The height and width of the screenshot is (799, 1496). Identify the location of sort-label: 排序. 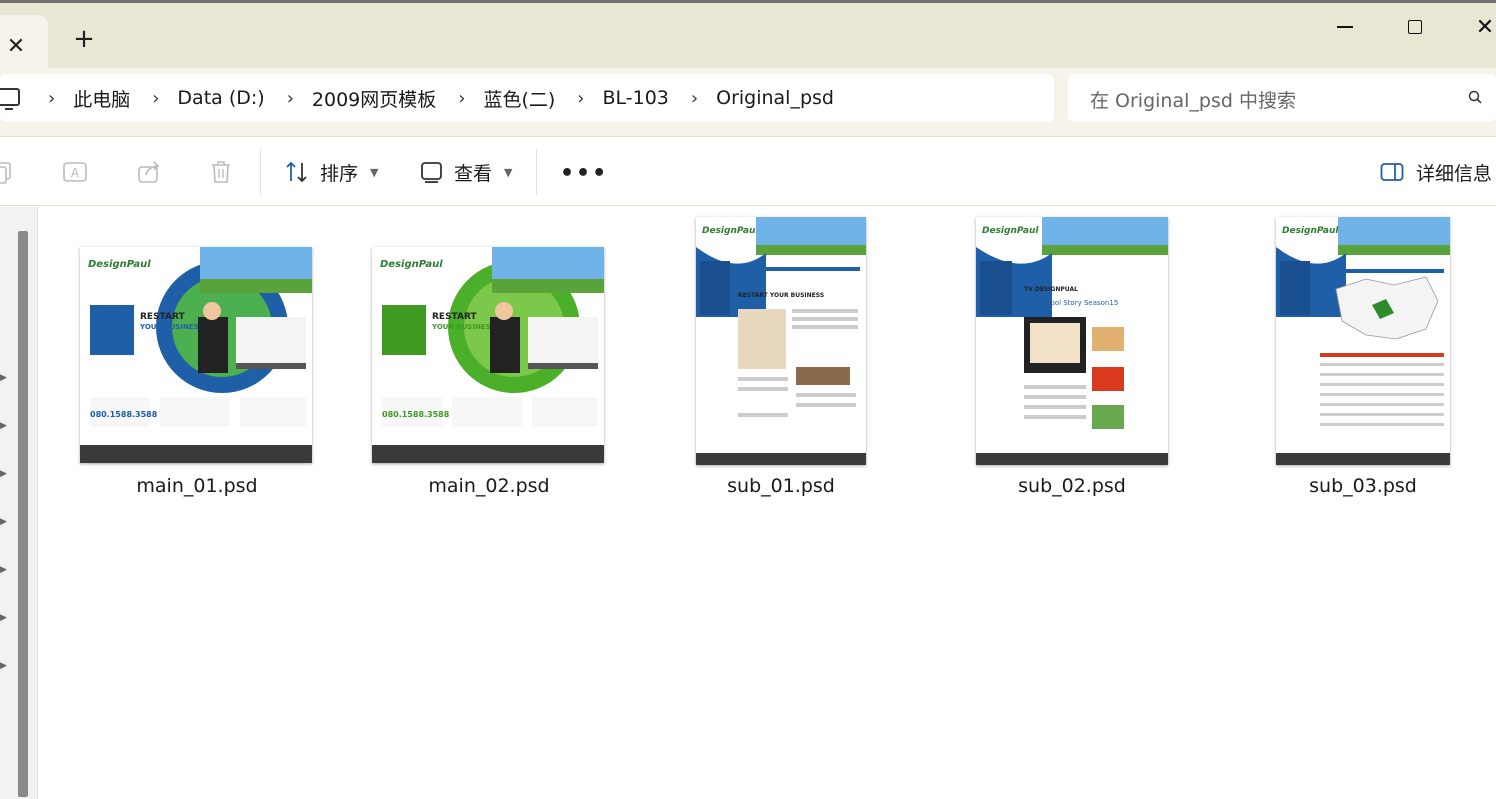
(339, 173).